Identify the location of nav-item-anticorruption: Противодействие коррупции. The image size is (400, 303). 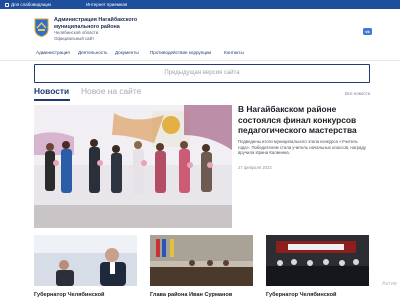
(180, 52).